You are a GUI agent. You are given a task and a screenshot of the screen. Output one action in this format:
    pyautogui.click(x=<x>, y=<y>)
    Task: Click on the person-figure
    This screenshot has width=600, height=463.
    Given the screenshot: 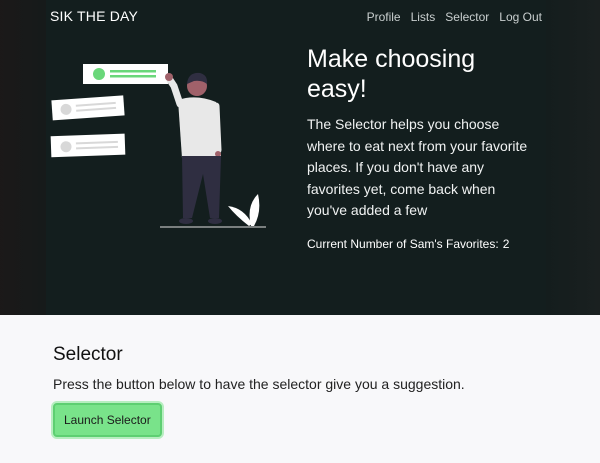 What is the action you would take?
    pyautogui.click(x=193, y=148)
    